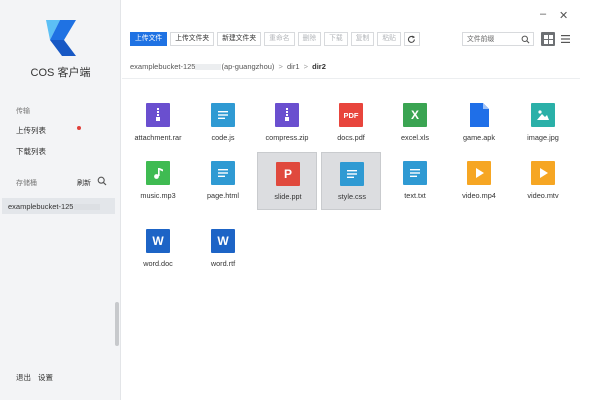  I want to click on file-name: music.mp3, so click(158, 195).